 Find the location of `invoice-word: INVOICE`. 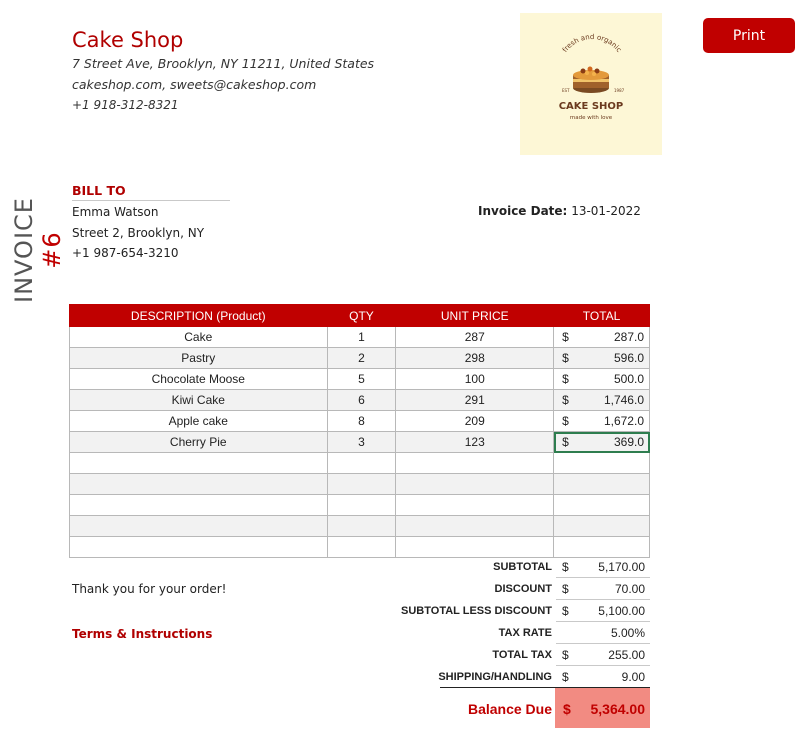

invoice-word: INVOICE is located at coordinates (24, 250).